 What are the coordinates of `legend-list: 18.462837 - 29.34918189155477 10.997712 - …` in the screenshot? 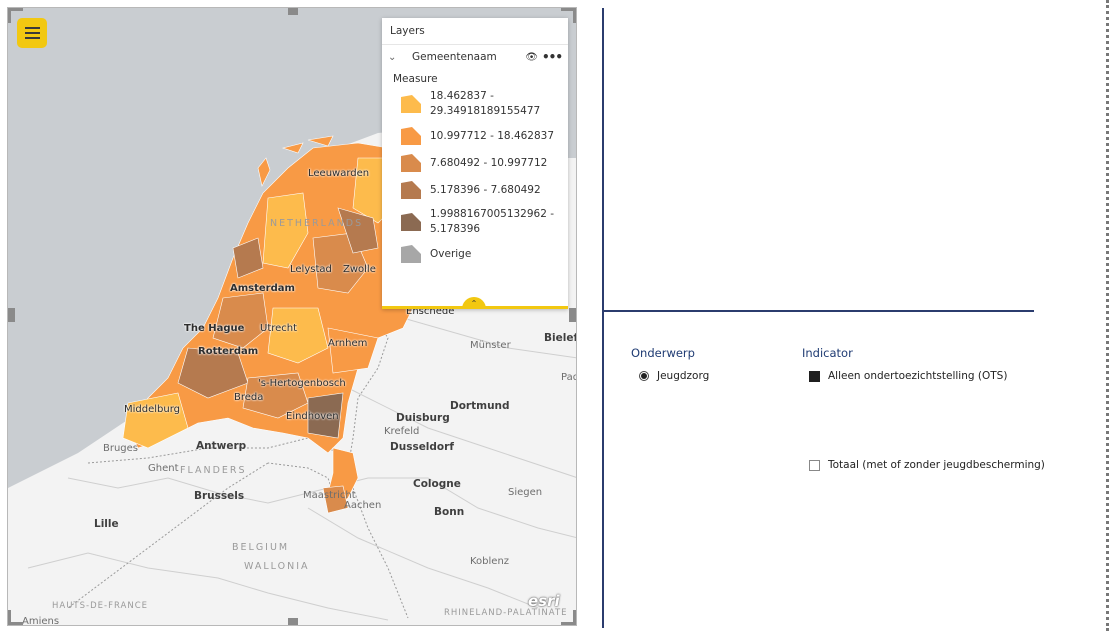 It's located at (475, 176).